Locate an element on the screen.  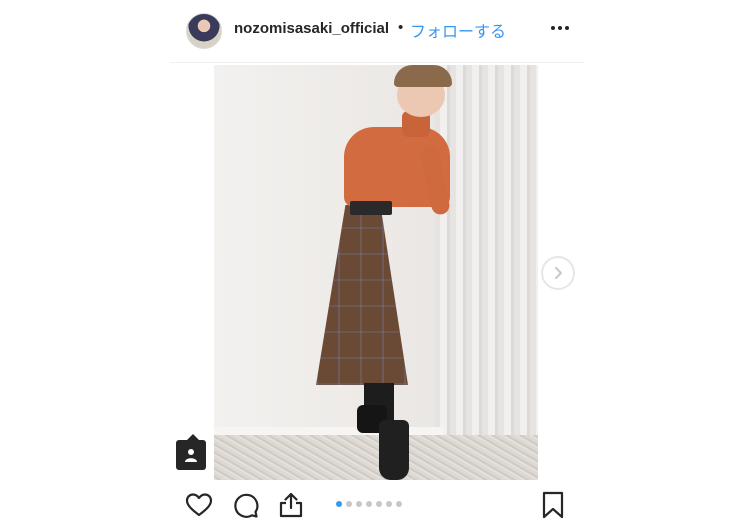
figure-cap is located at coordinates (423, 76).